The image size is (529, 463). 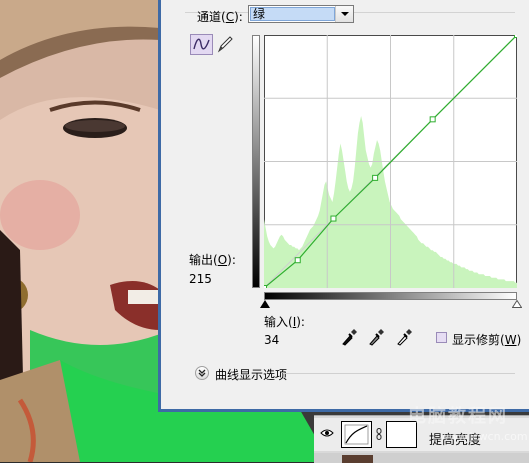 I want to click on gray-point-eyedropper-icon, so click(x=376, y=337).